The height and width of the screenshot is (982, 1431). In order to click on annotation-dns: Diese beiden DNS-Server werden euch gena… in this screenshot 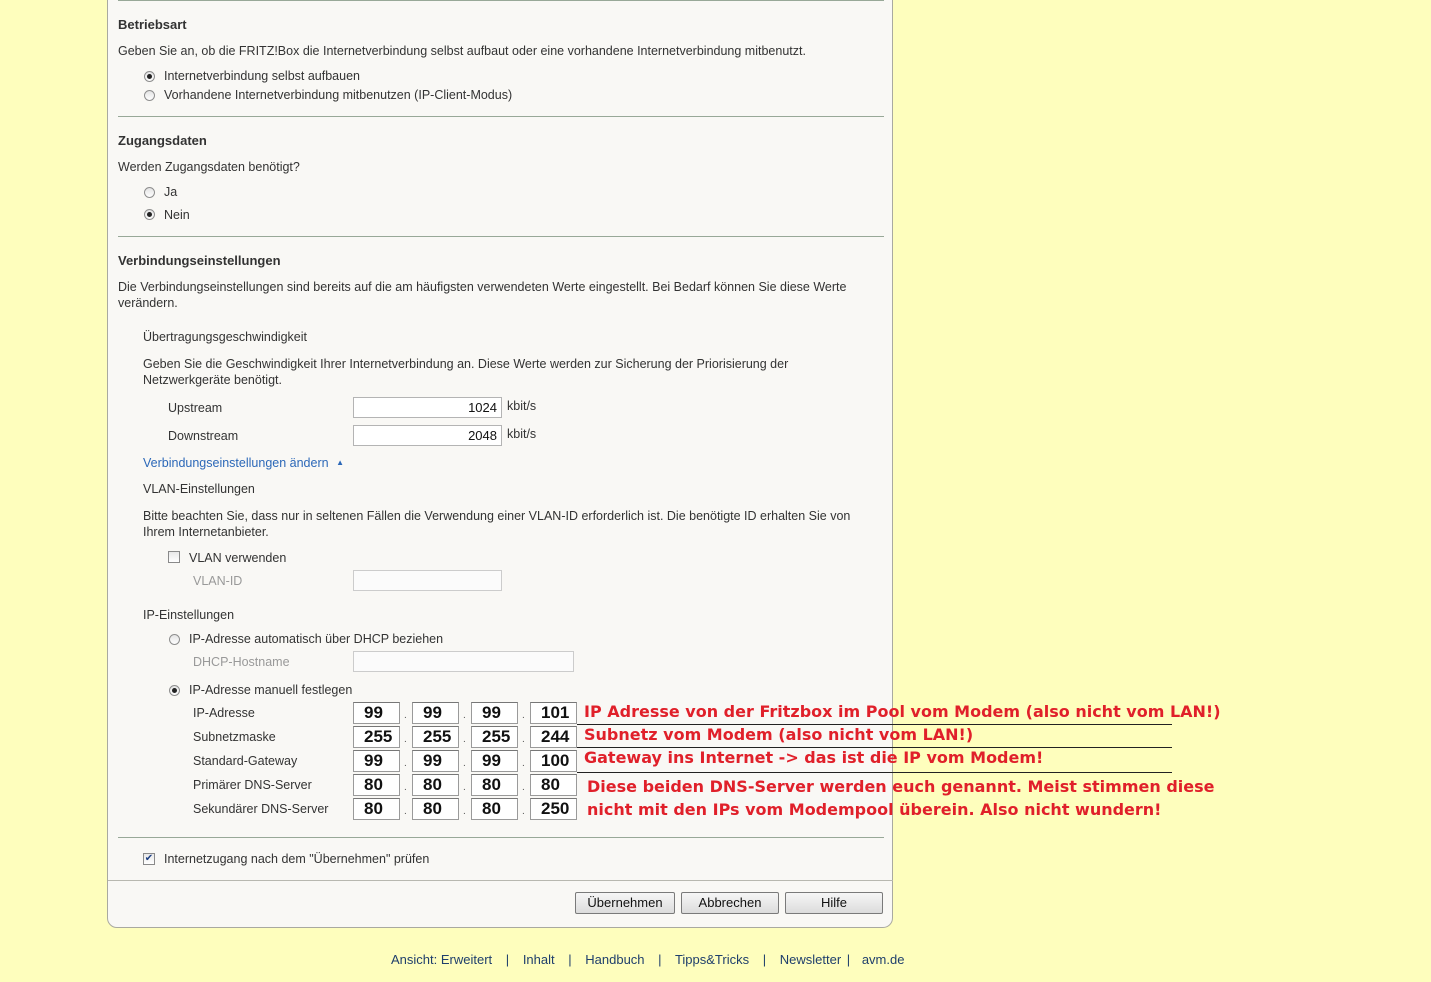, I will do `click(901, 786)`.